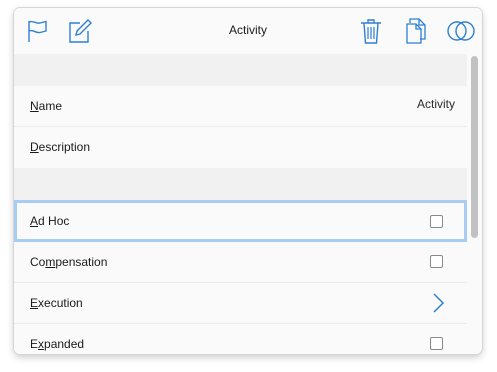 The image size is (497, 372). What do you see at coordinates (46, 106) in the screenshot?
I see `name-label: Name` at bounding box center [46, 106].